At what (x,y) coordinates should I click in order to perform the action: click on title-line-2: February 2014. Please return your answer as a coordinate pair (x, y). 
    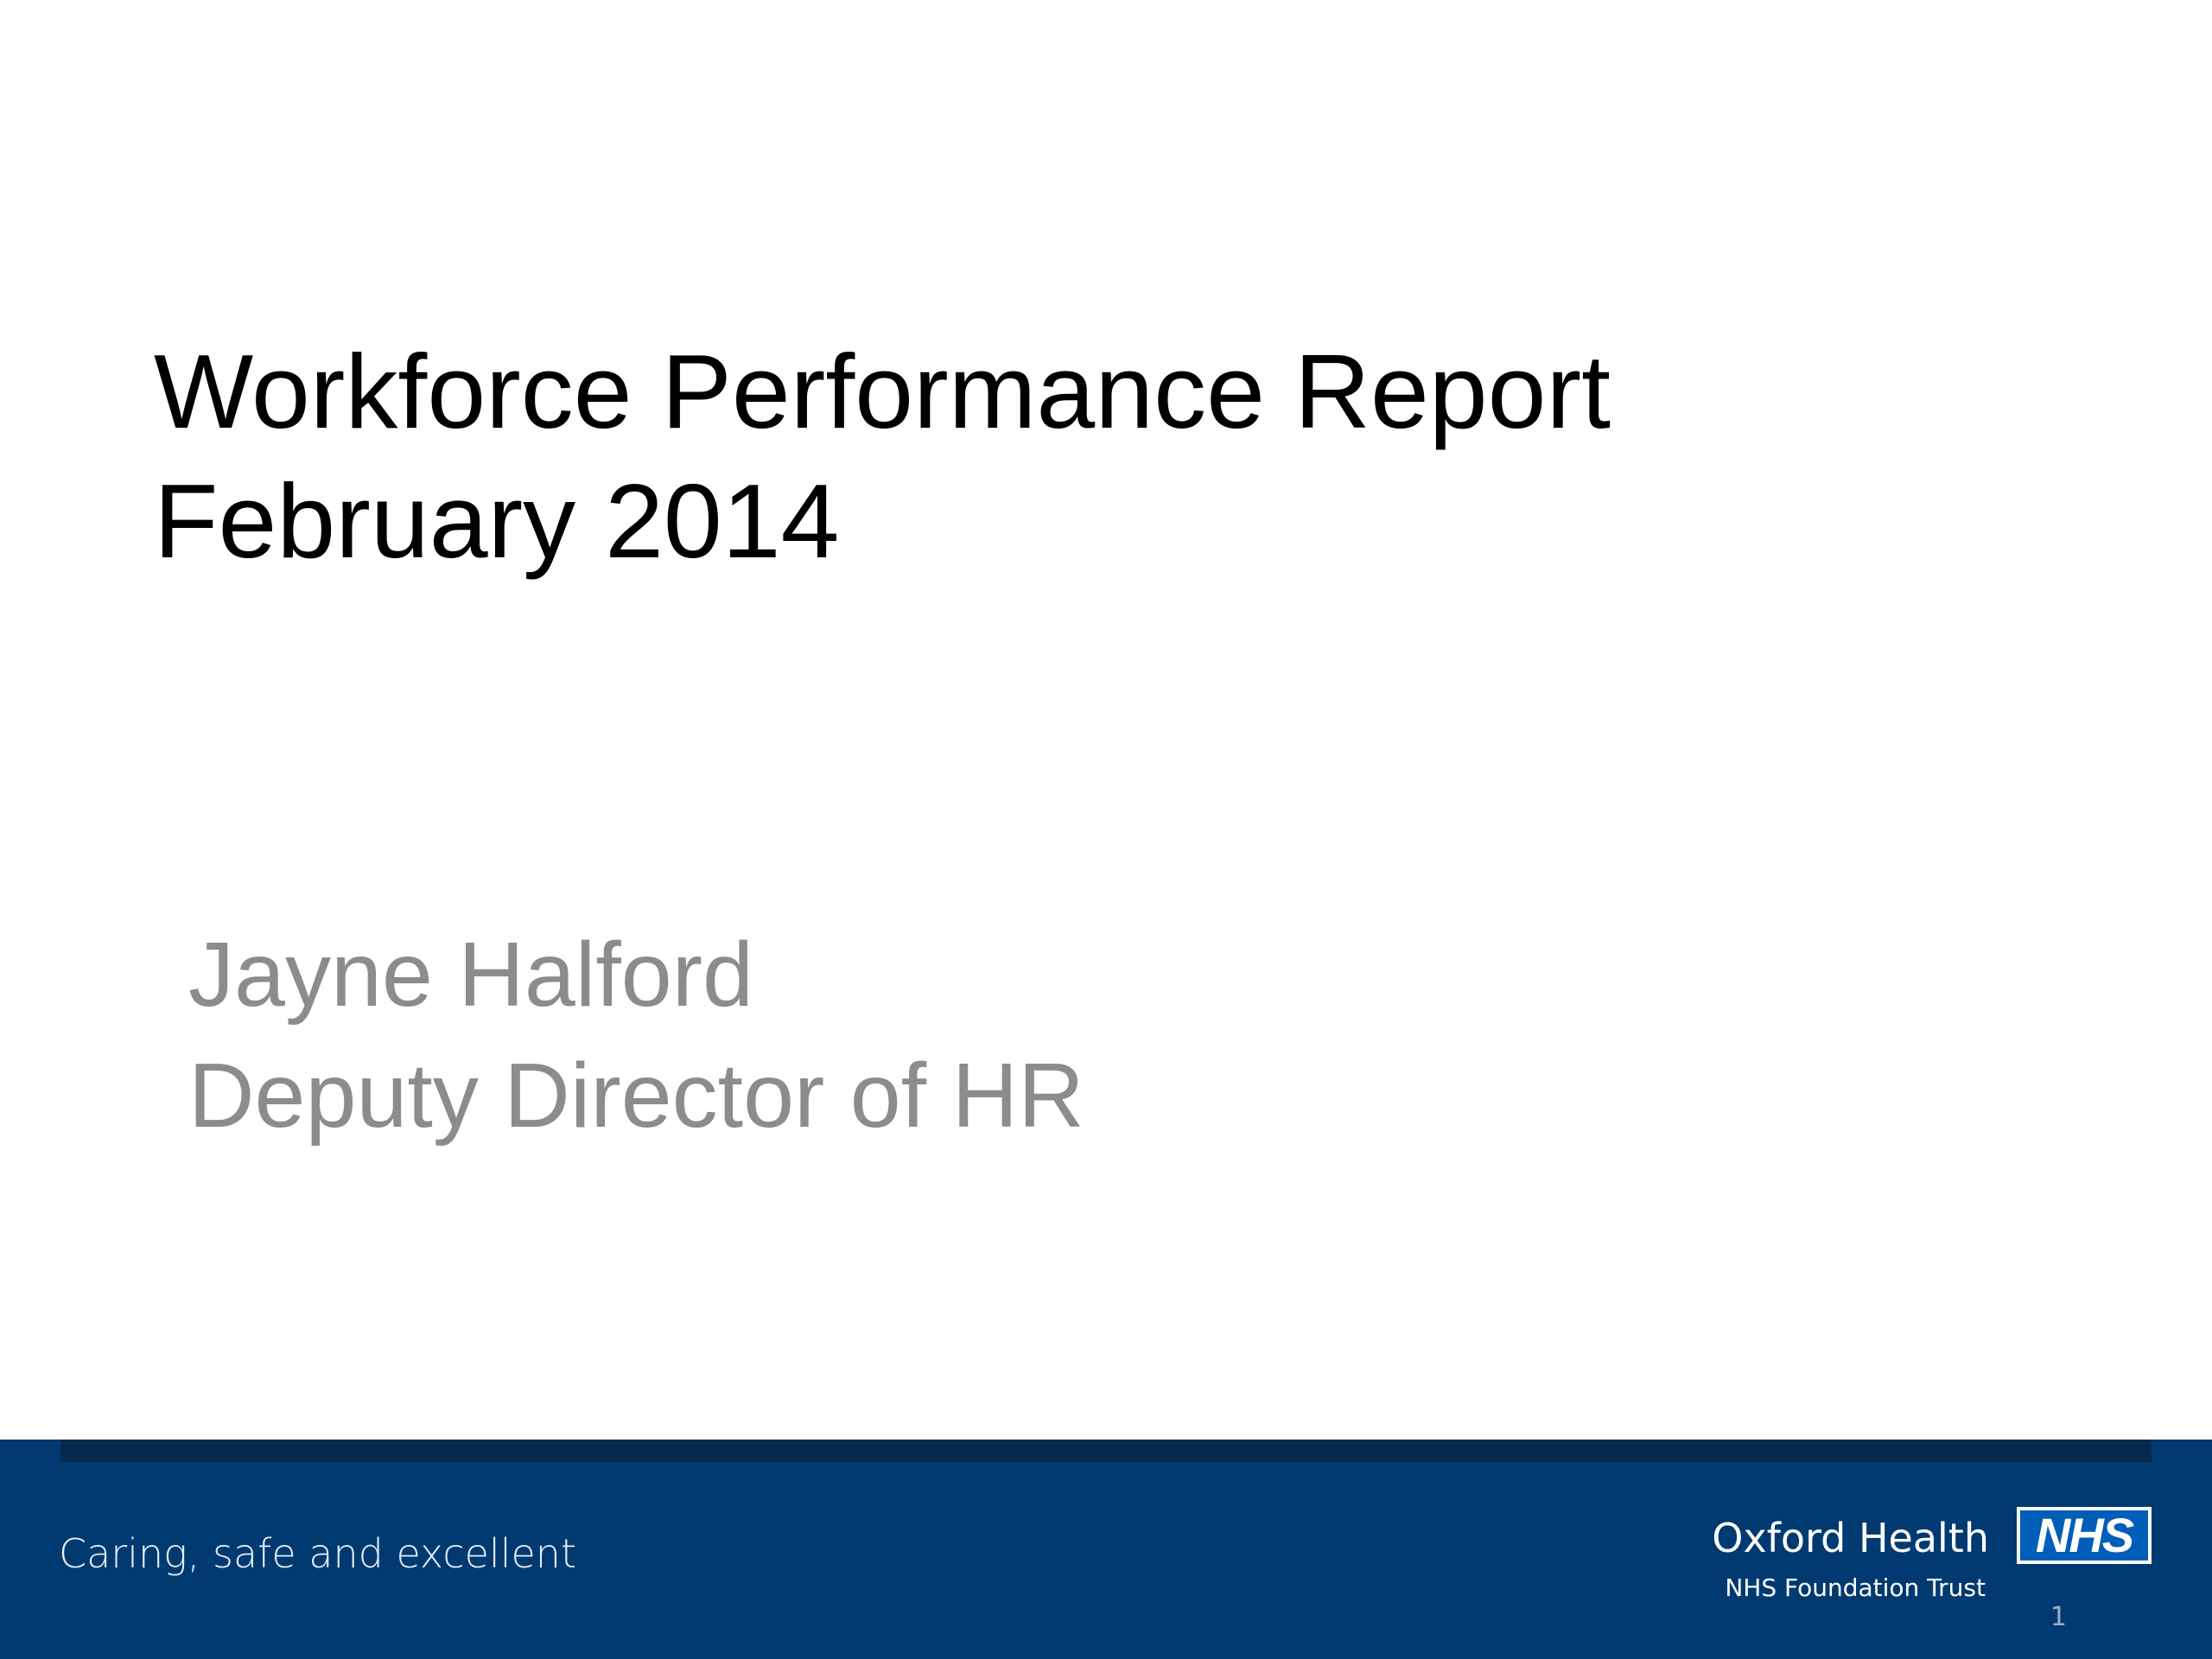
    Looking at the image, I should click on (497, 521).